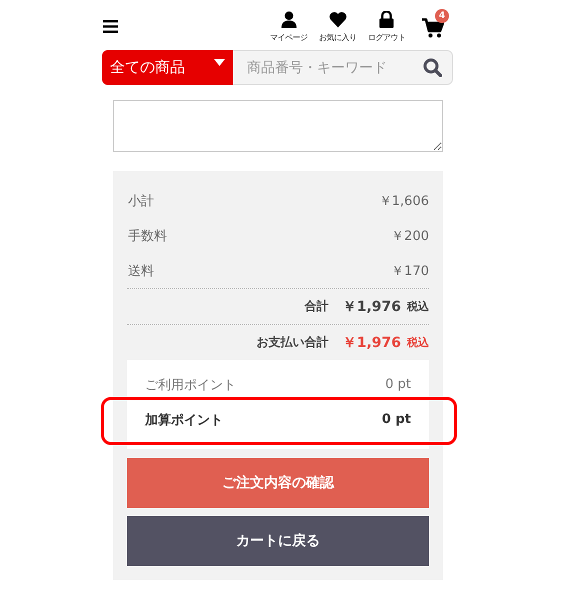  I want to click on action-button: カートに戻る, so click(278, 541).